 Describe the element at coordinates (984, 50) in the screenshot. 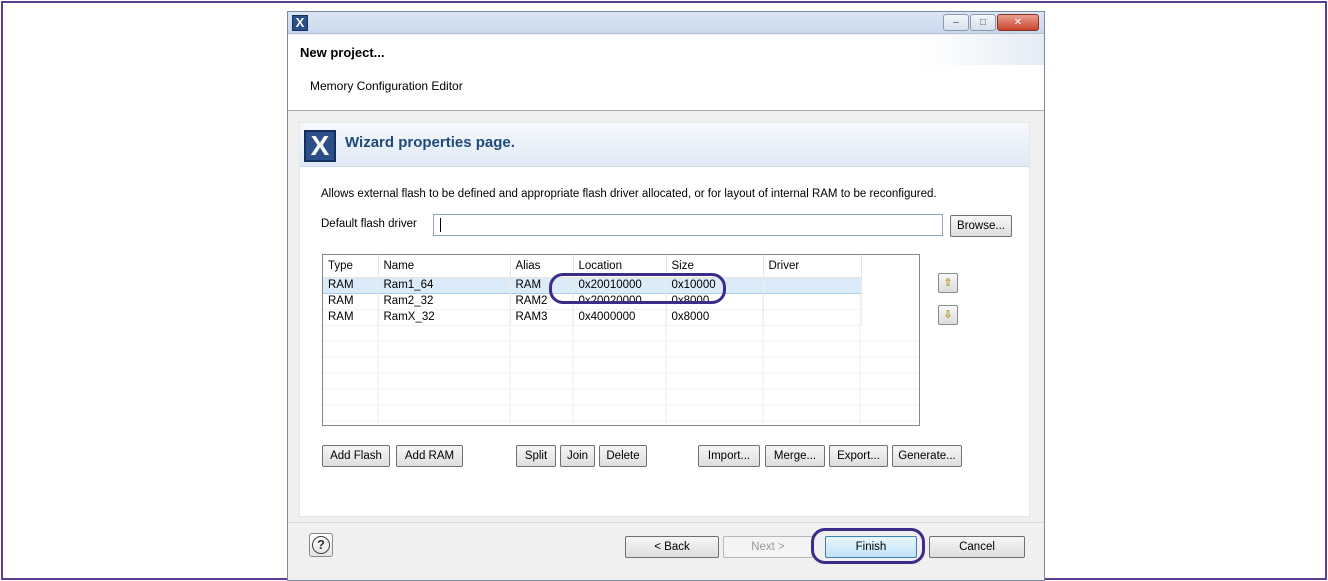

I see `header-decoration` at that location.